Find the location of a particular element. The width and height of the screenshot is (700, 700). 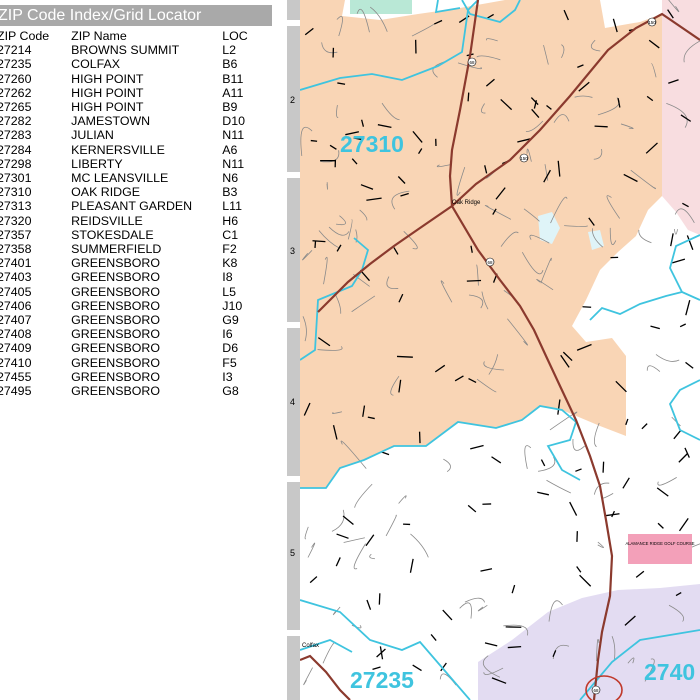

index-row: 27409 GREENSBORO D6 is located at coordinates (144, 348).